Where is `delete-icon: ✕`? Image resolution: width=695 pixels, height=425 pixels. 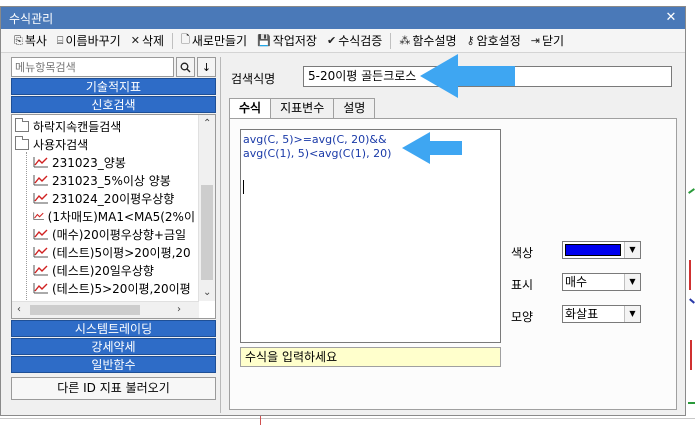
delete-icon: ✕ is located at coordinates (135, 40).